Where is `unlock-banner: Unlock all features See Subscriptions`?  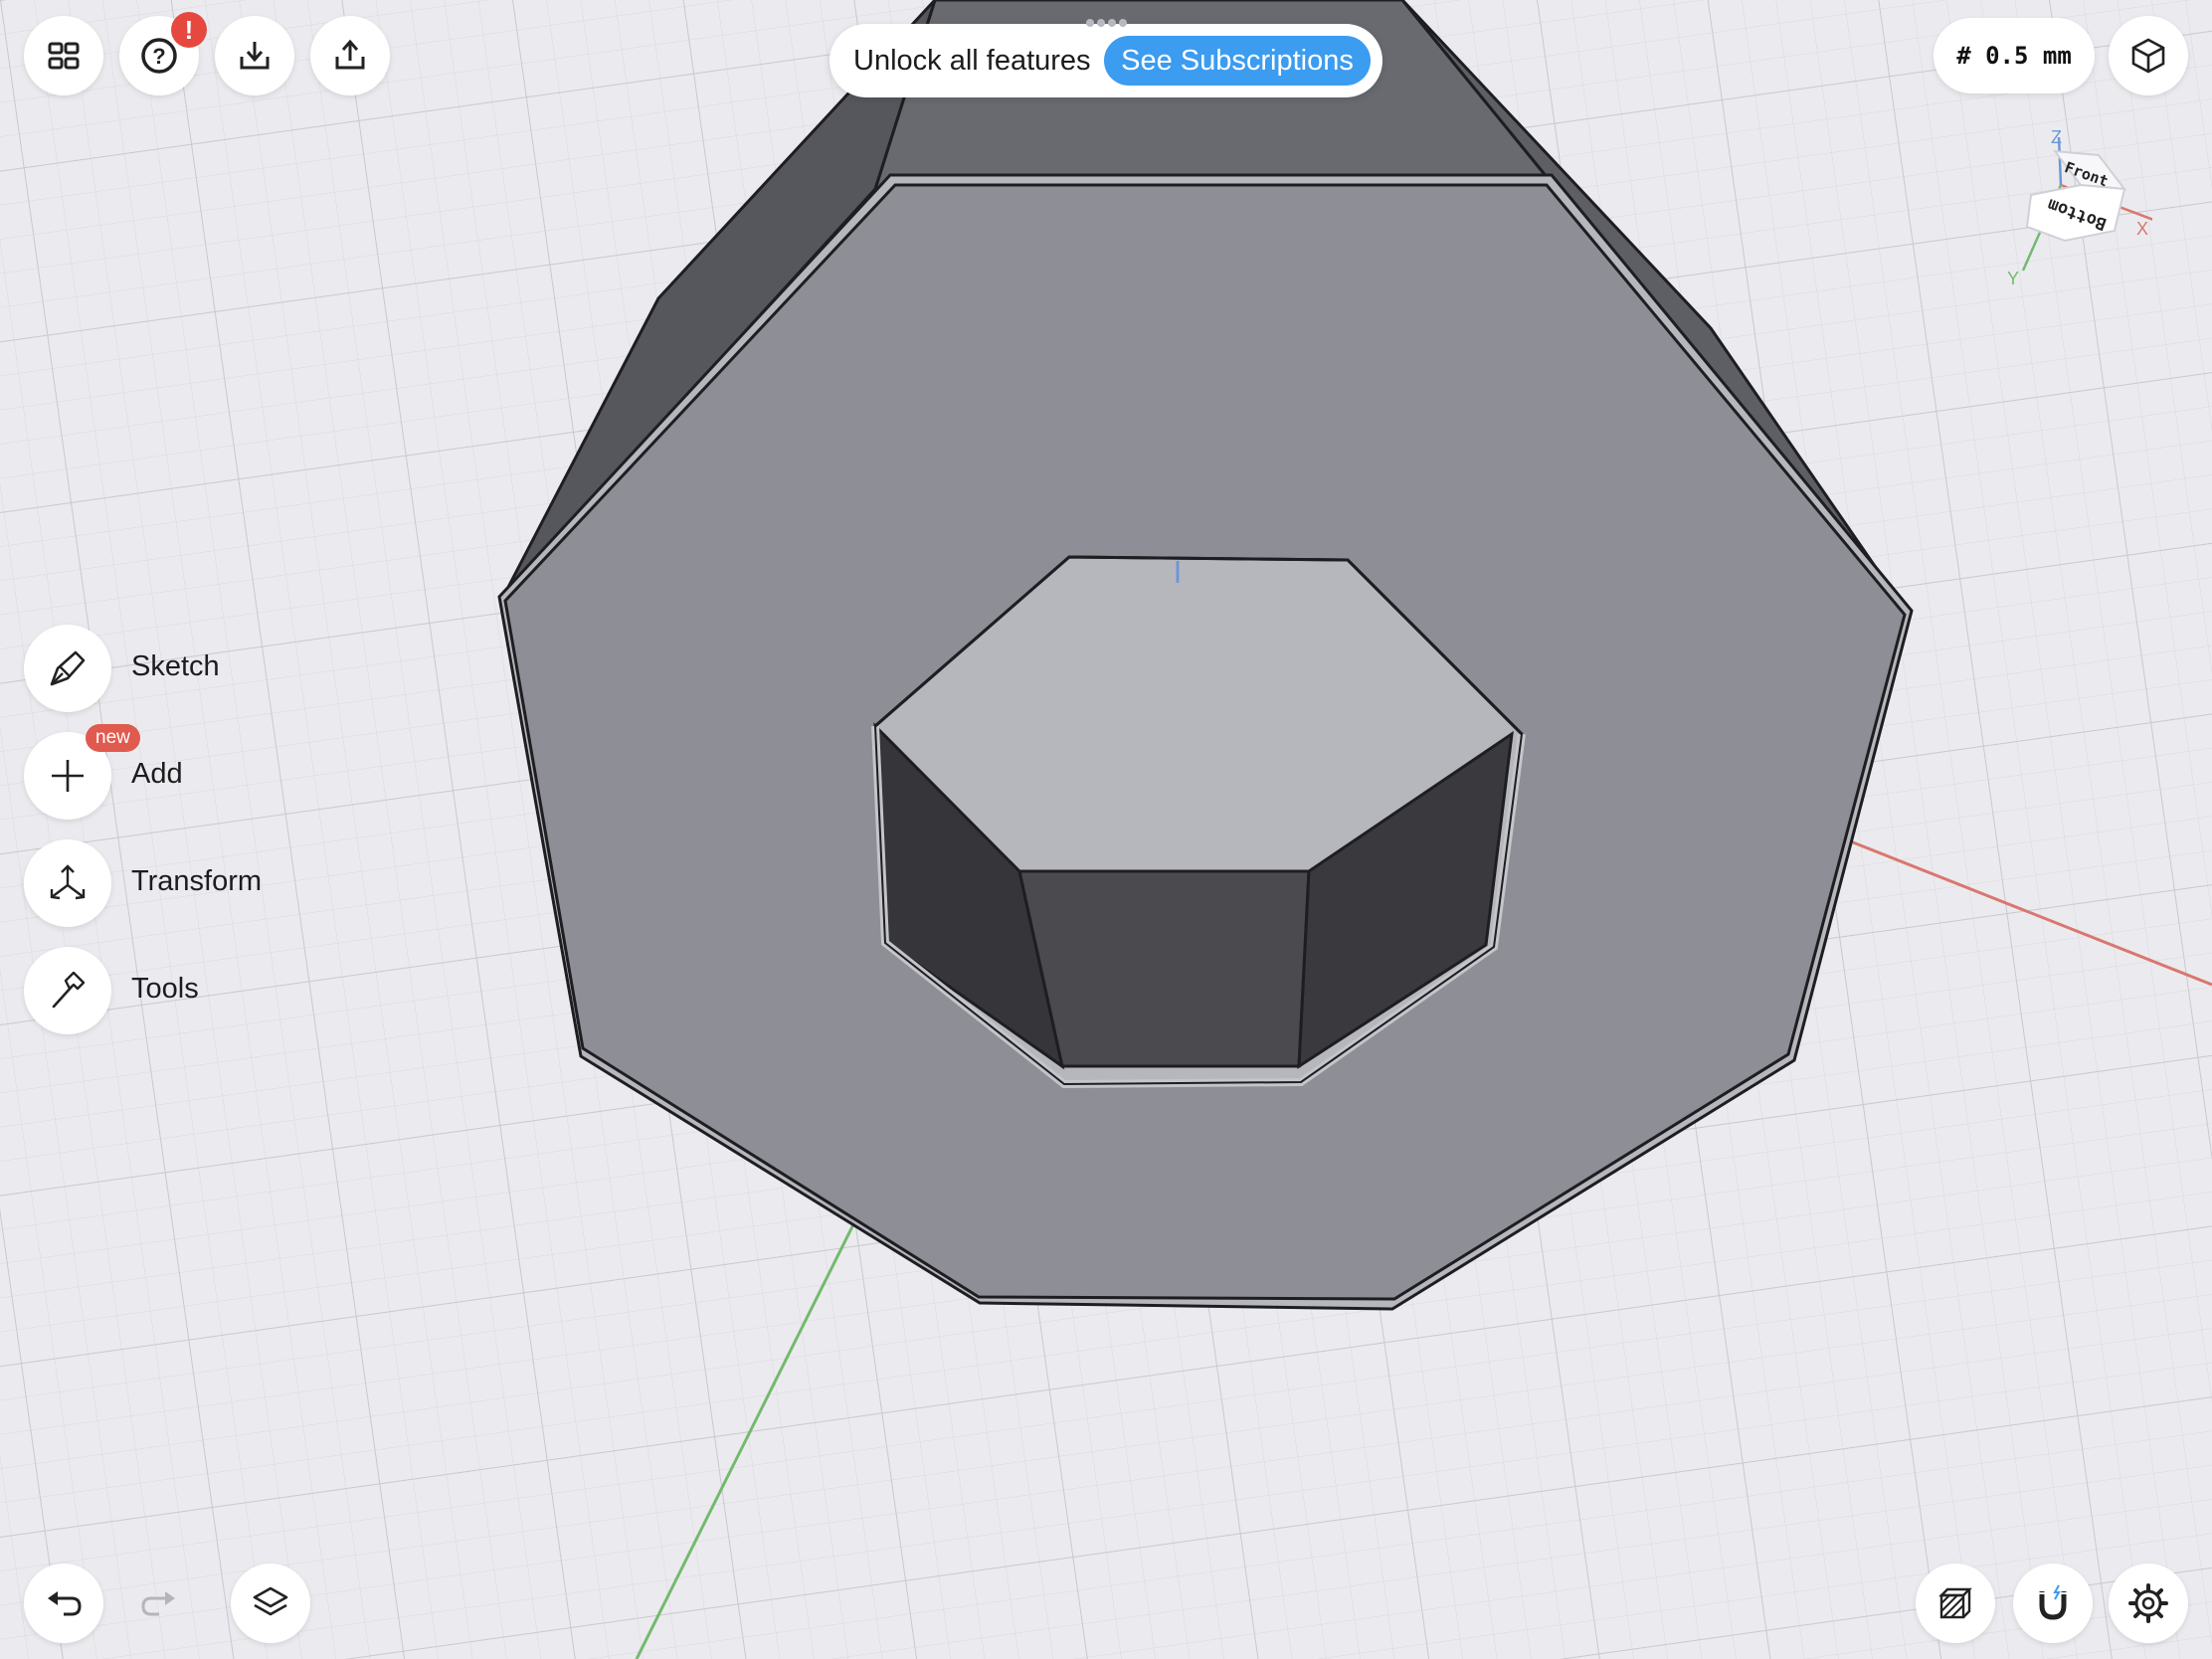 unlock-banner: Unlock all features See Subscriptions is located at coordinates (1106, 60).